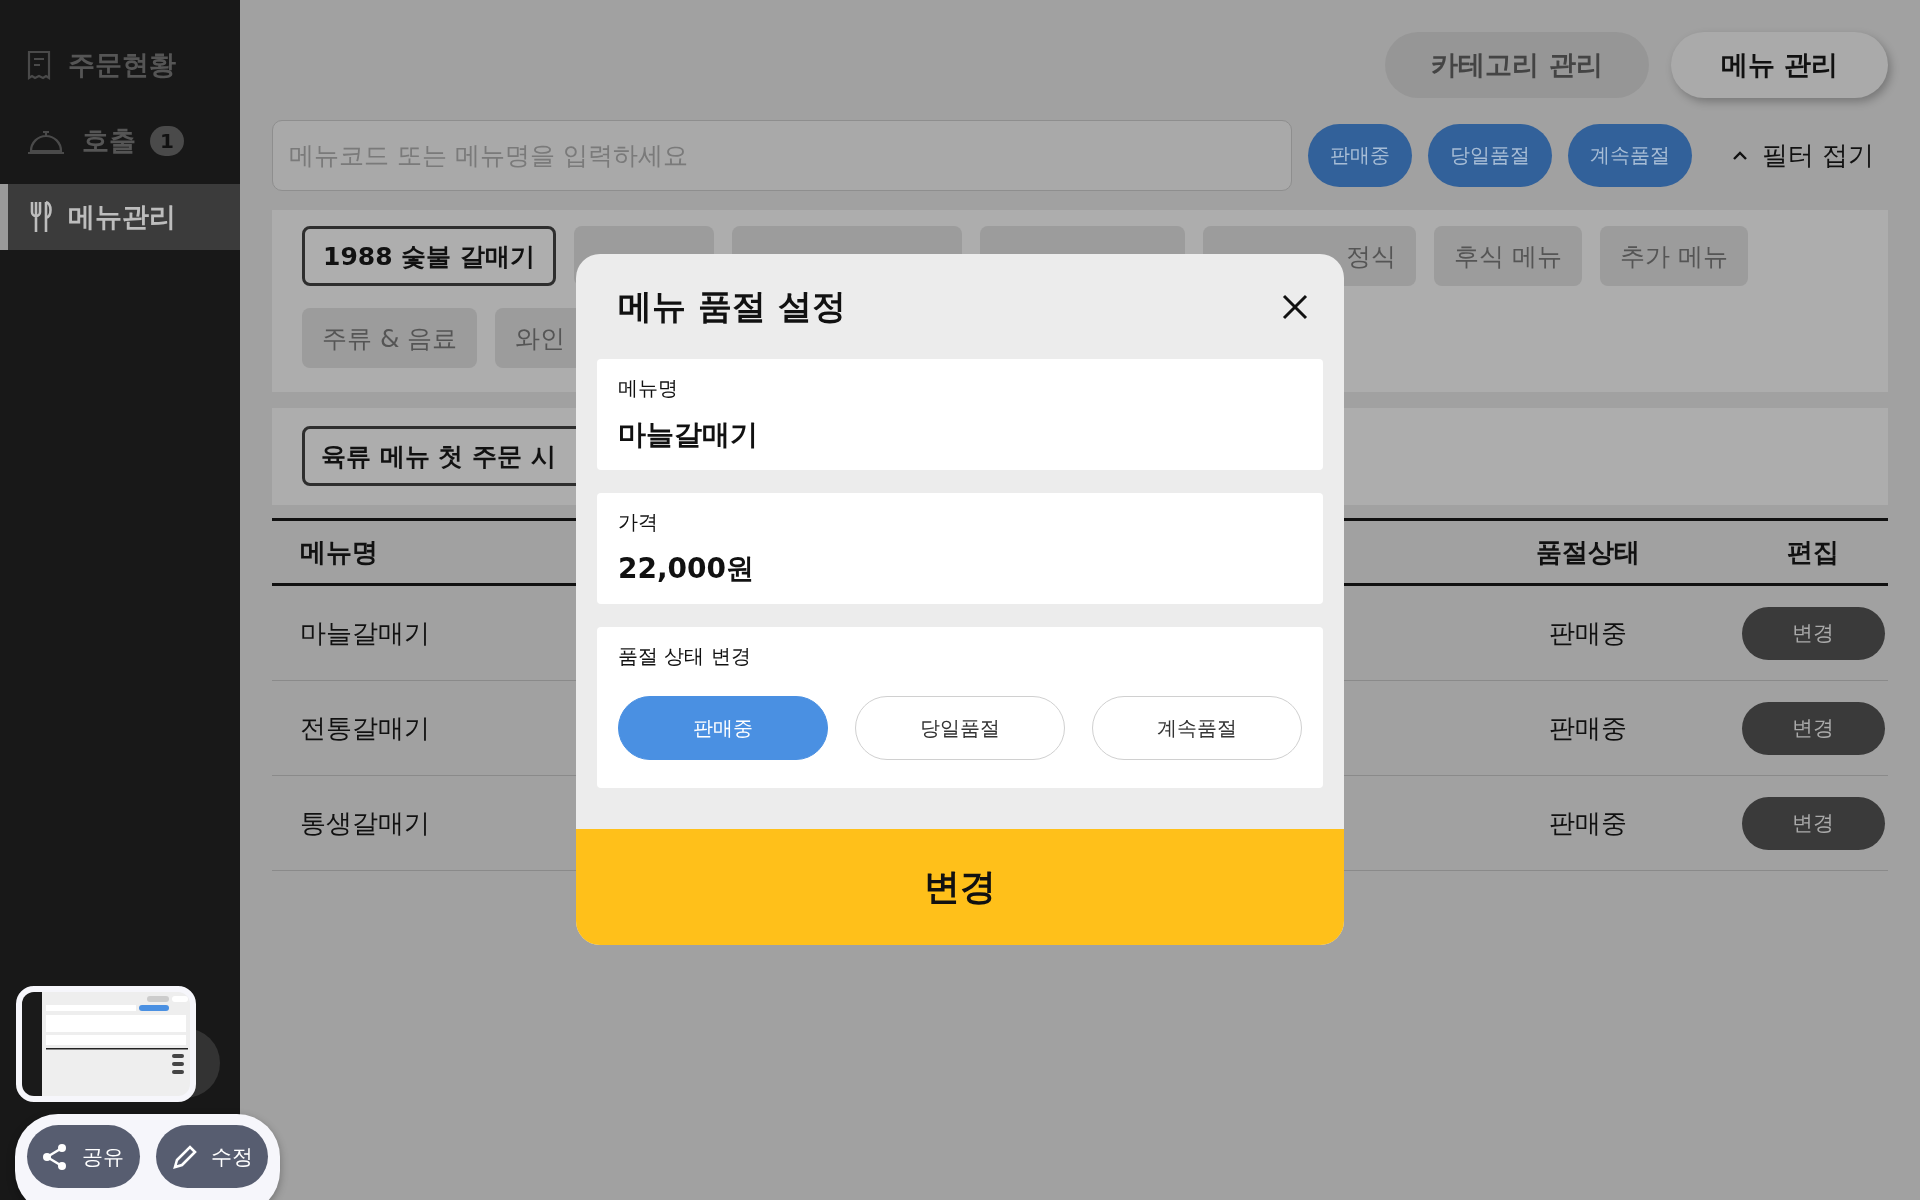 The image size is (1920, 1200). I want to click on fork-knife-icon, so click(41, 217).